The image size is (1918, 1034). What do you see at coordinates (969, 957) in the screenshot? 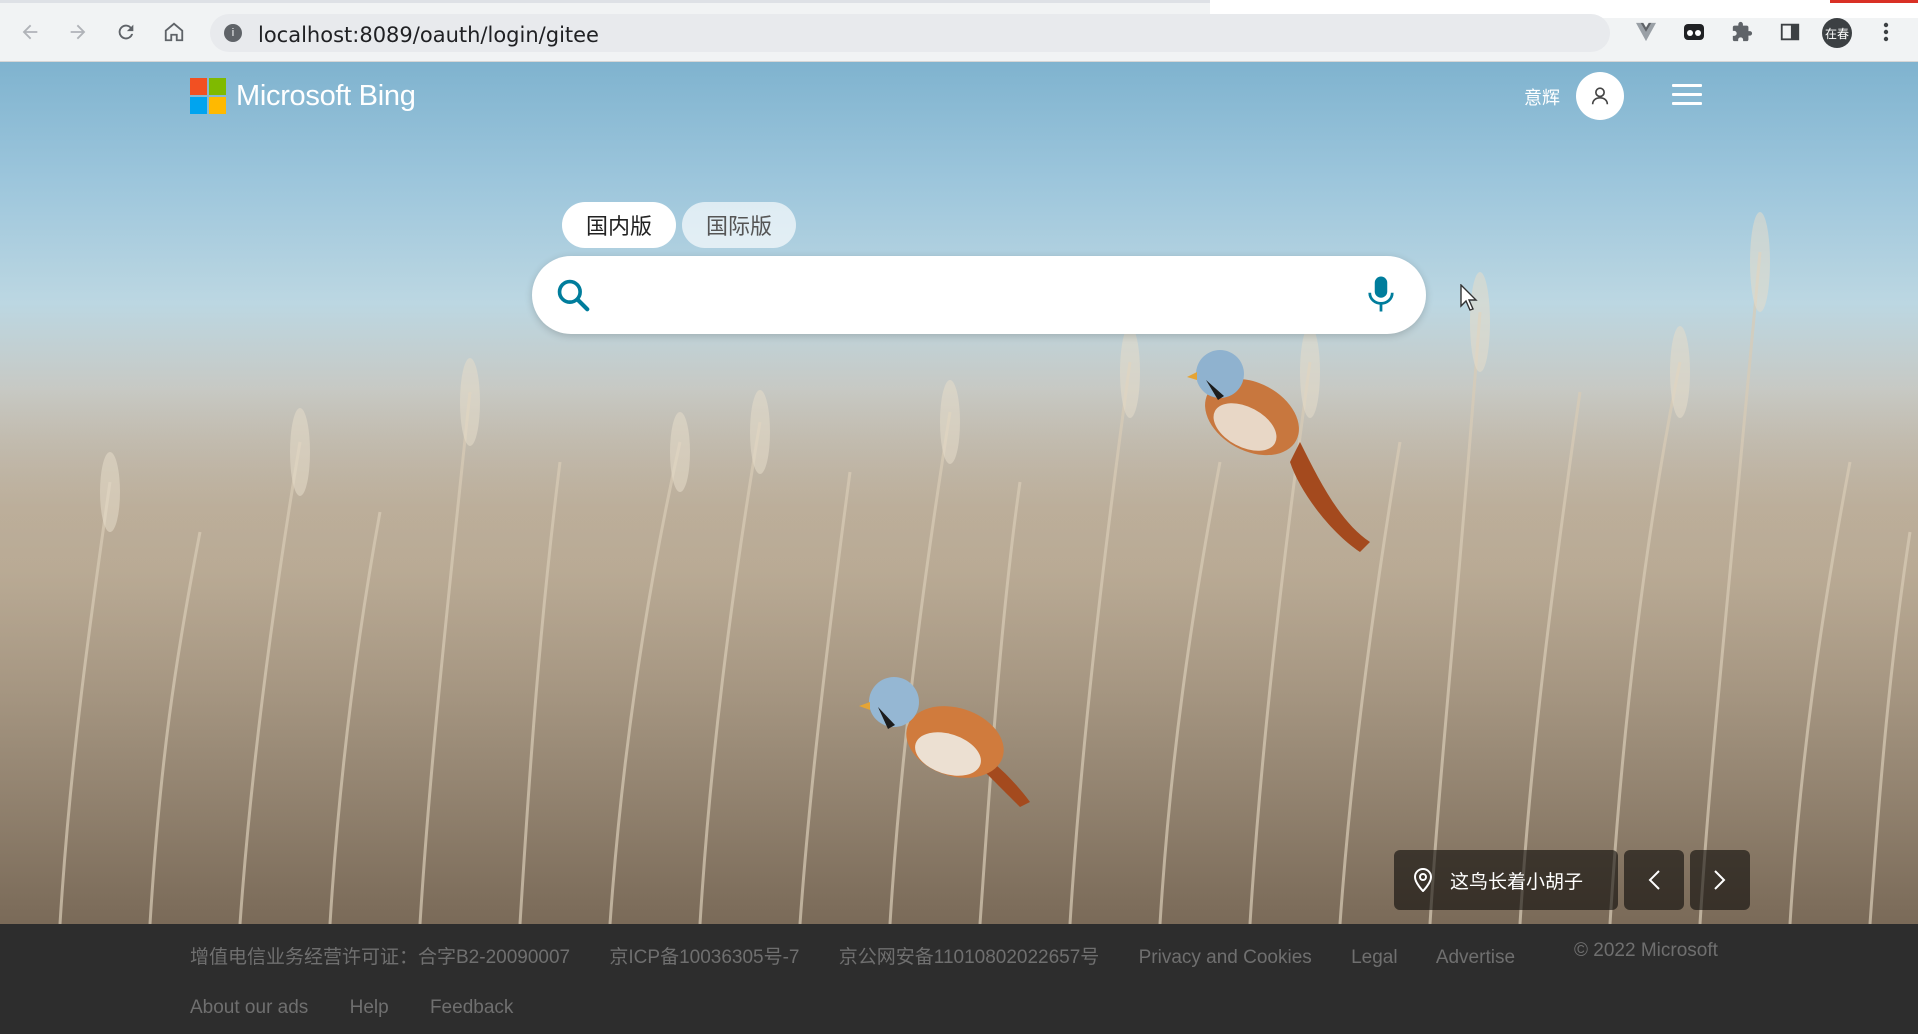
I see `footer-police-link: 京公网安备11010802022657号` at bounding box center [969, 957].